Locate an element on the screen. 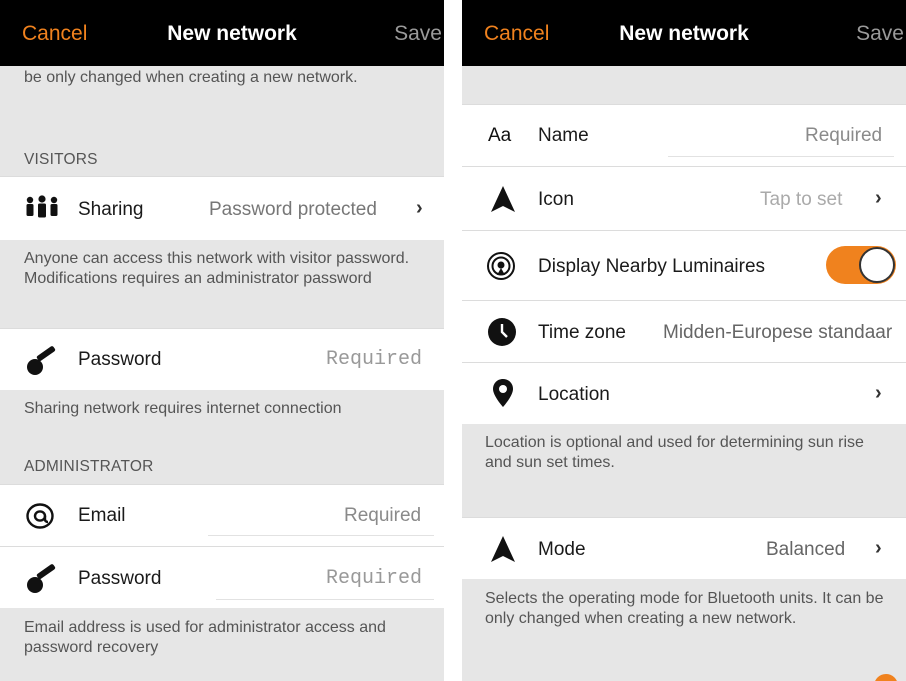 The image size is (906, 681). text-format-icon: Aa is located at coordinates (500, 135).